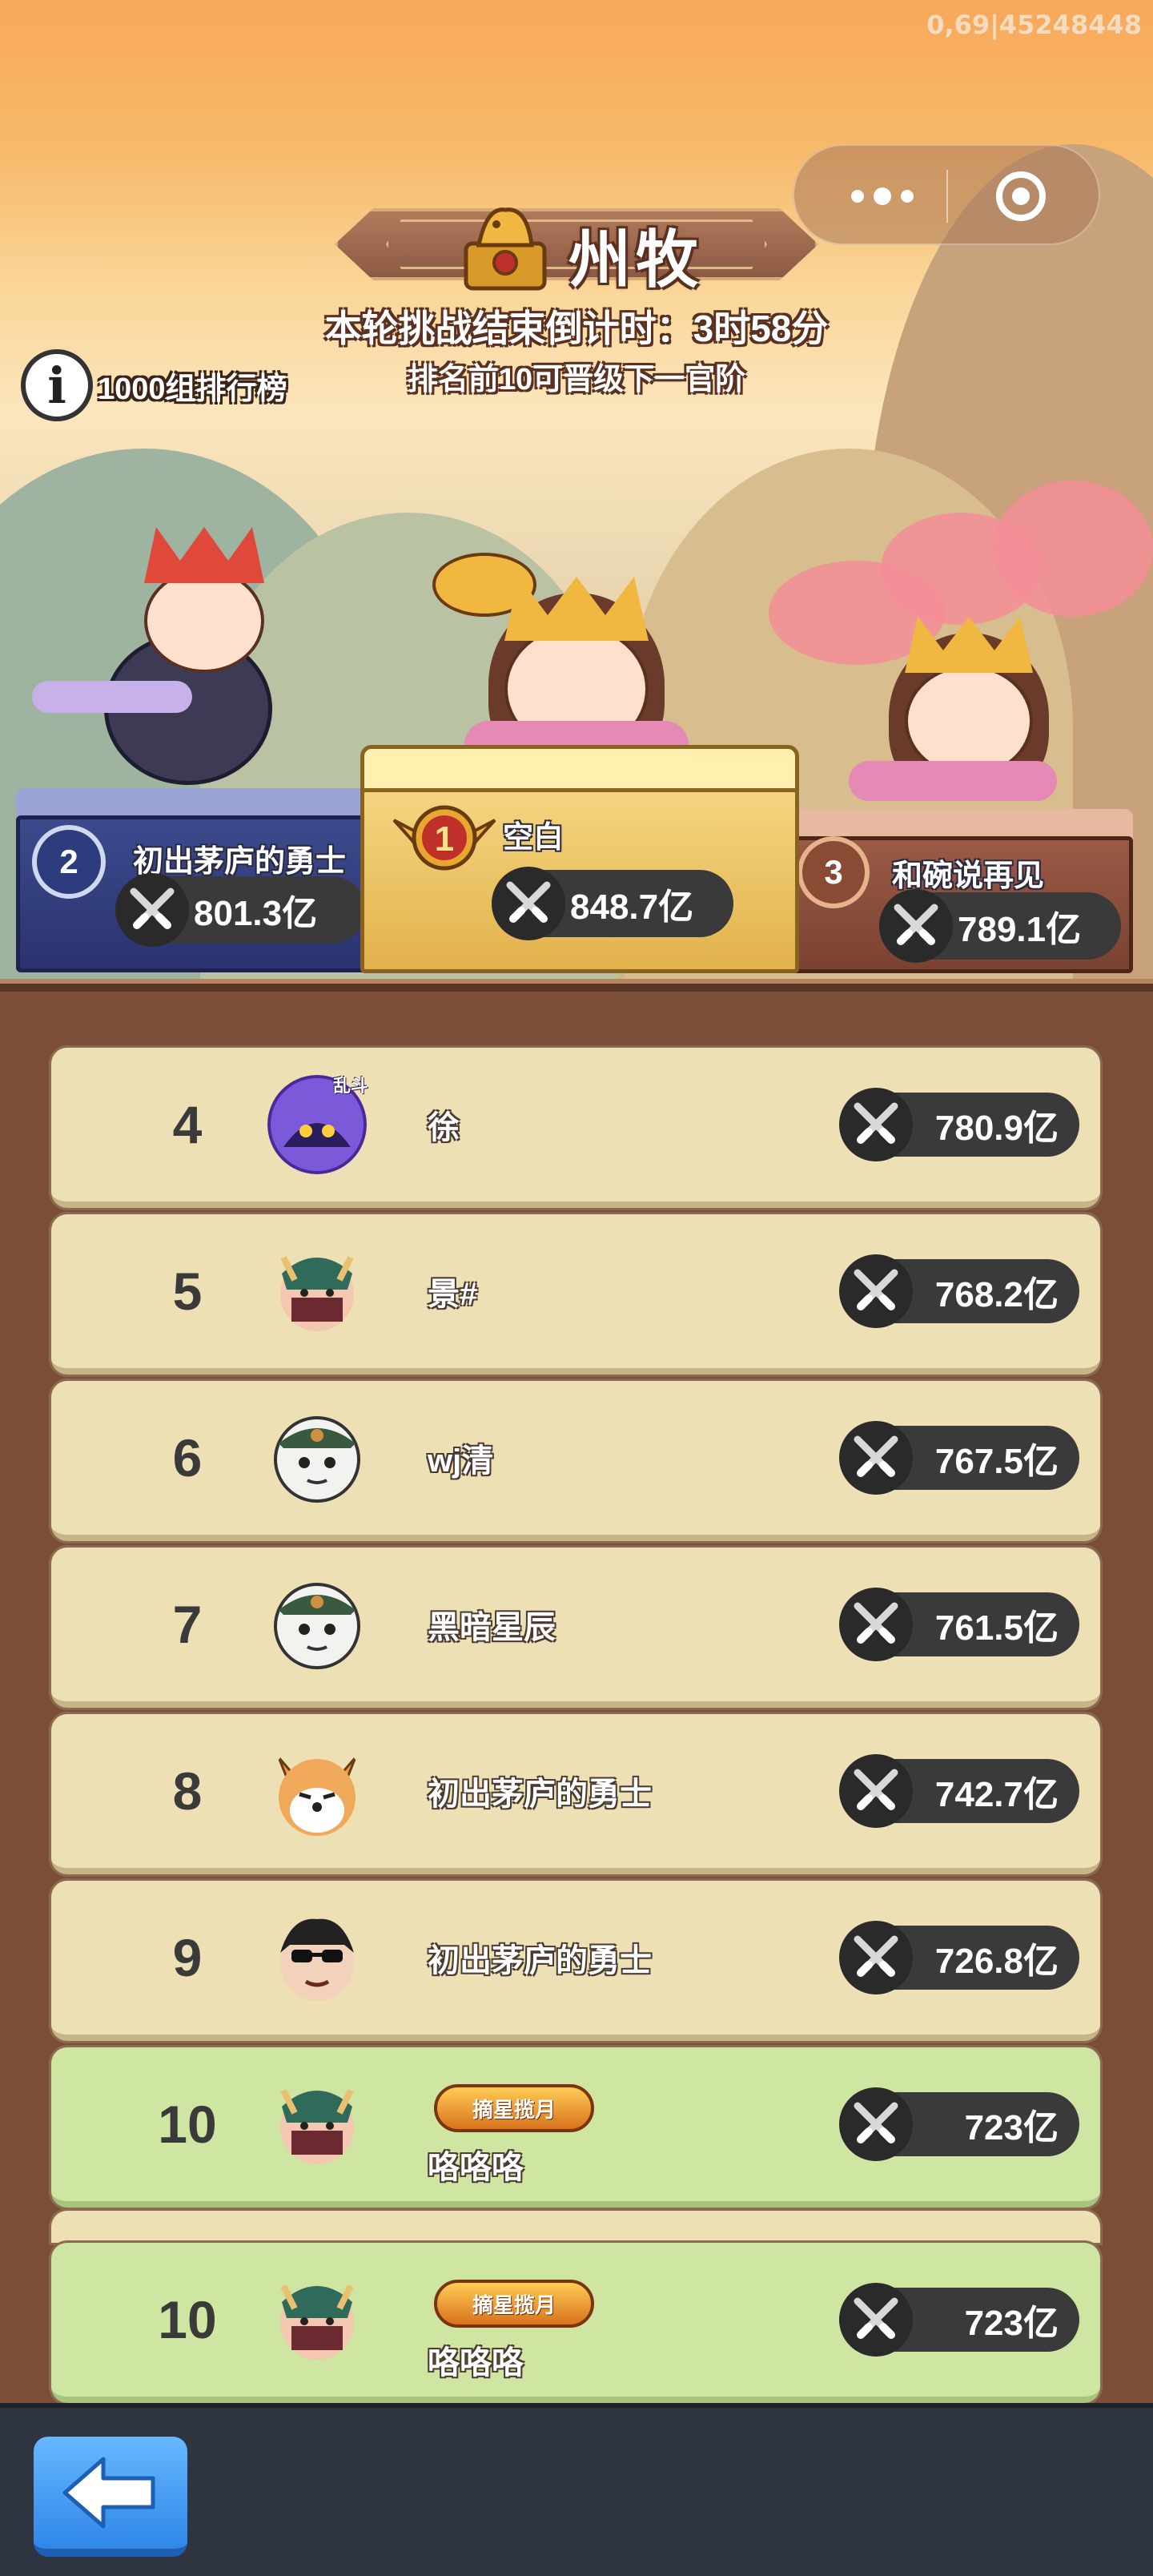  Describe the element at coordinates (351, 1086) in the screenshot. I see `avatar-tag: 乱斗` at that location.